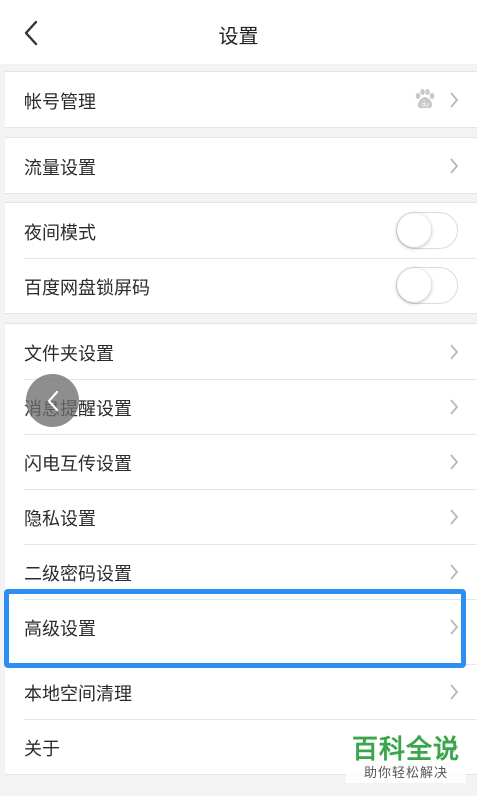 The width and height of the screenshot is (477, 796). What do you see at coordinates (241, 691) in the screenshot?
I see `settings-row-local-cleanup: 本地空间清理` at bounding box center [241, 691].